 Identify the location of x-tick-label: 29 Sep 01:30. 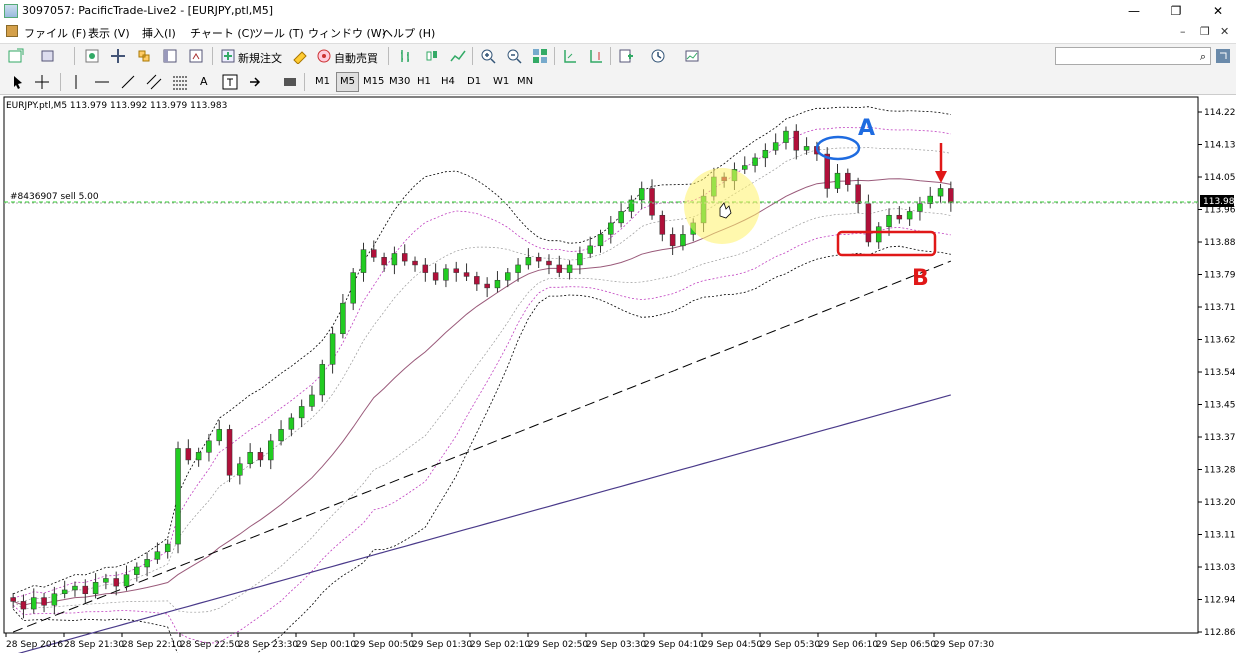
(442, 645).